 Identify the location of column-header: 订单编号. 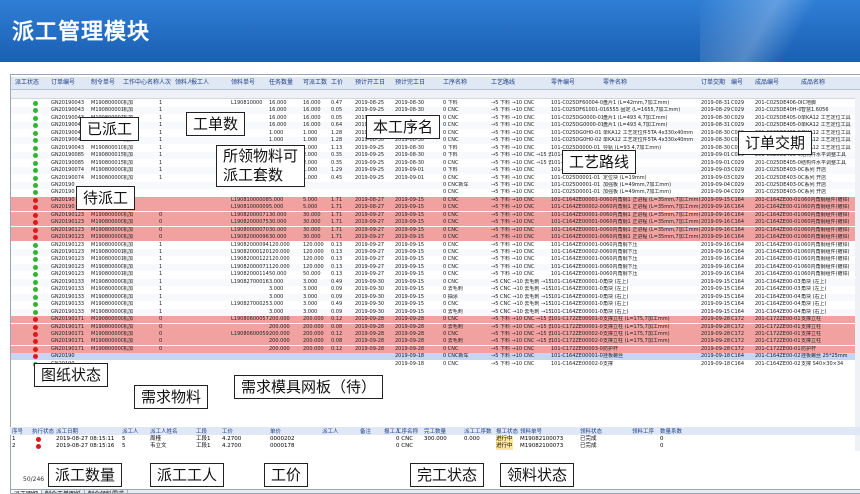
(71, 83).